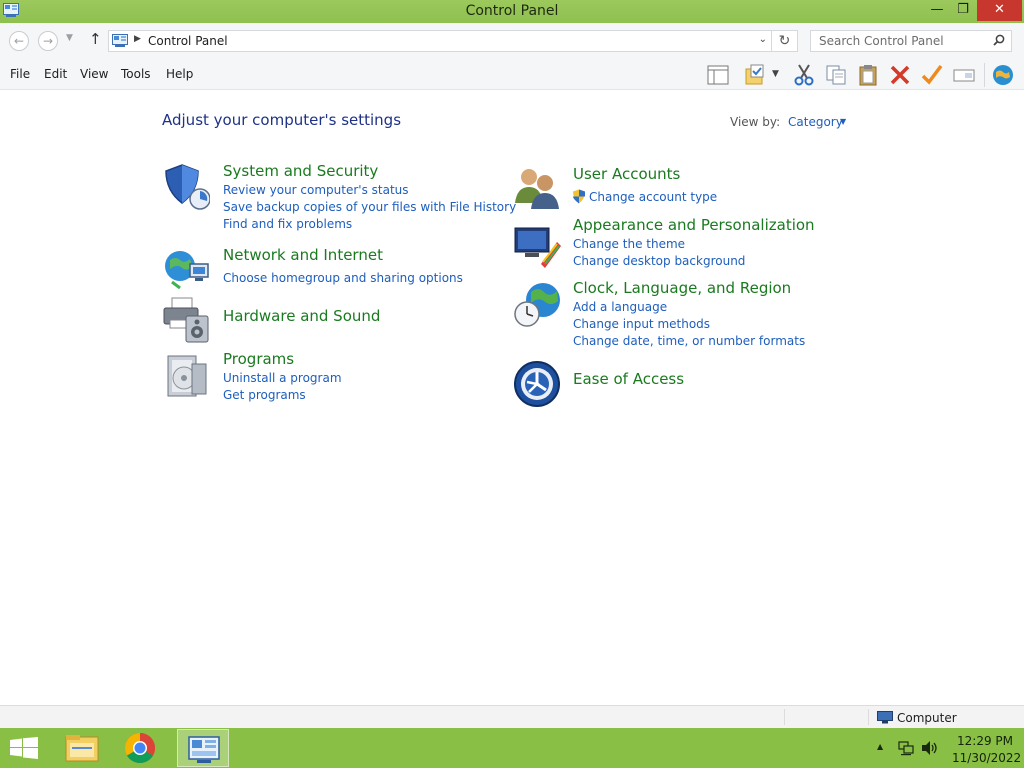 The width and height of the screenshot is (1024, 768). I want to click on clock-date: 11/30/2022, so click(986, 758).